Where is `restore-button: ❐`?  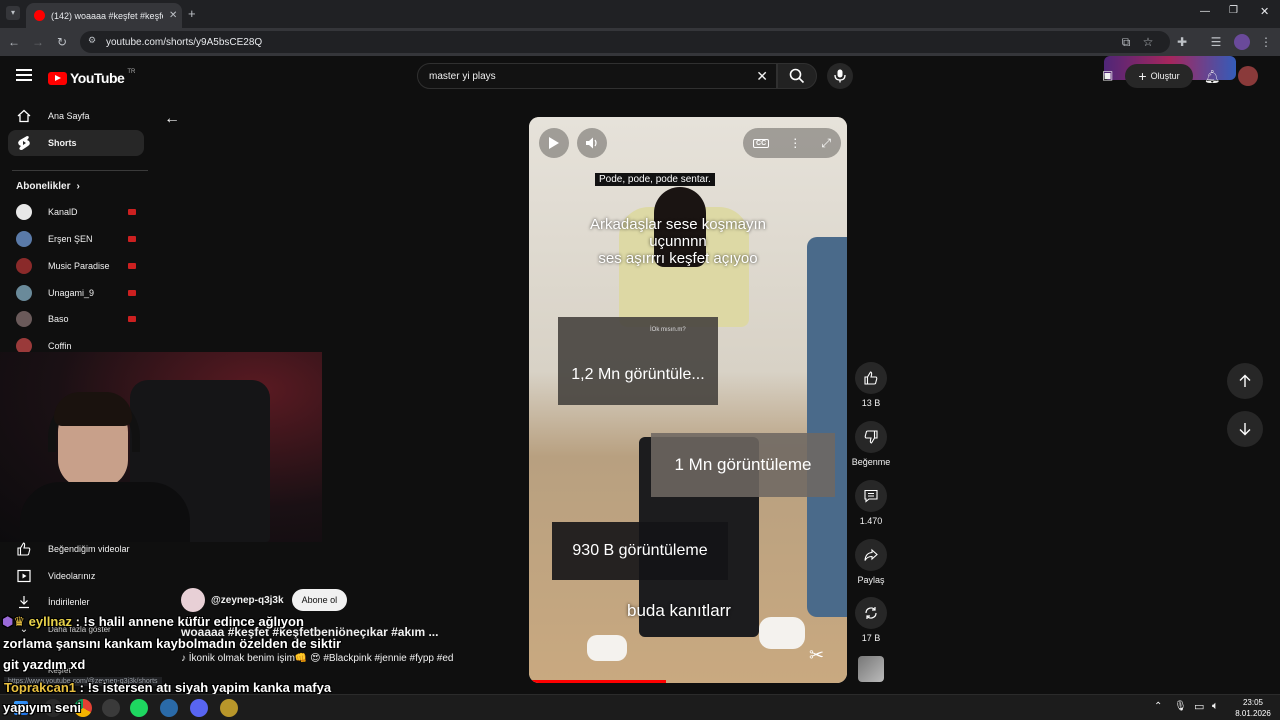 restore-button: ❐ is located at coordinates (1233, 10).